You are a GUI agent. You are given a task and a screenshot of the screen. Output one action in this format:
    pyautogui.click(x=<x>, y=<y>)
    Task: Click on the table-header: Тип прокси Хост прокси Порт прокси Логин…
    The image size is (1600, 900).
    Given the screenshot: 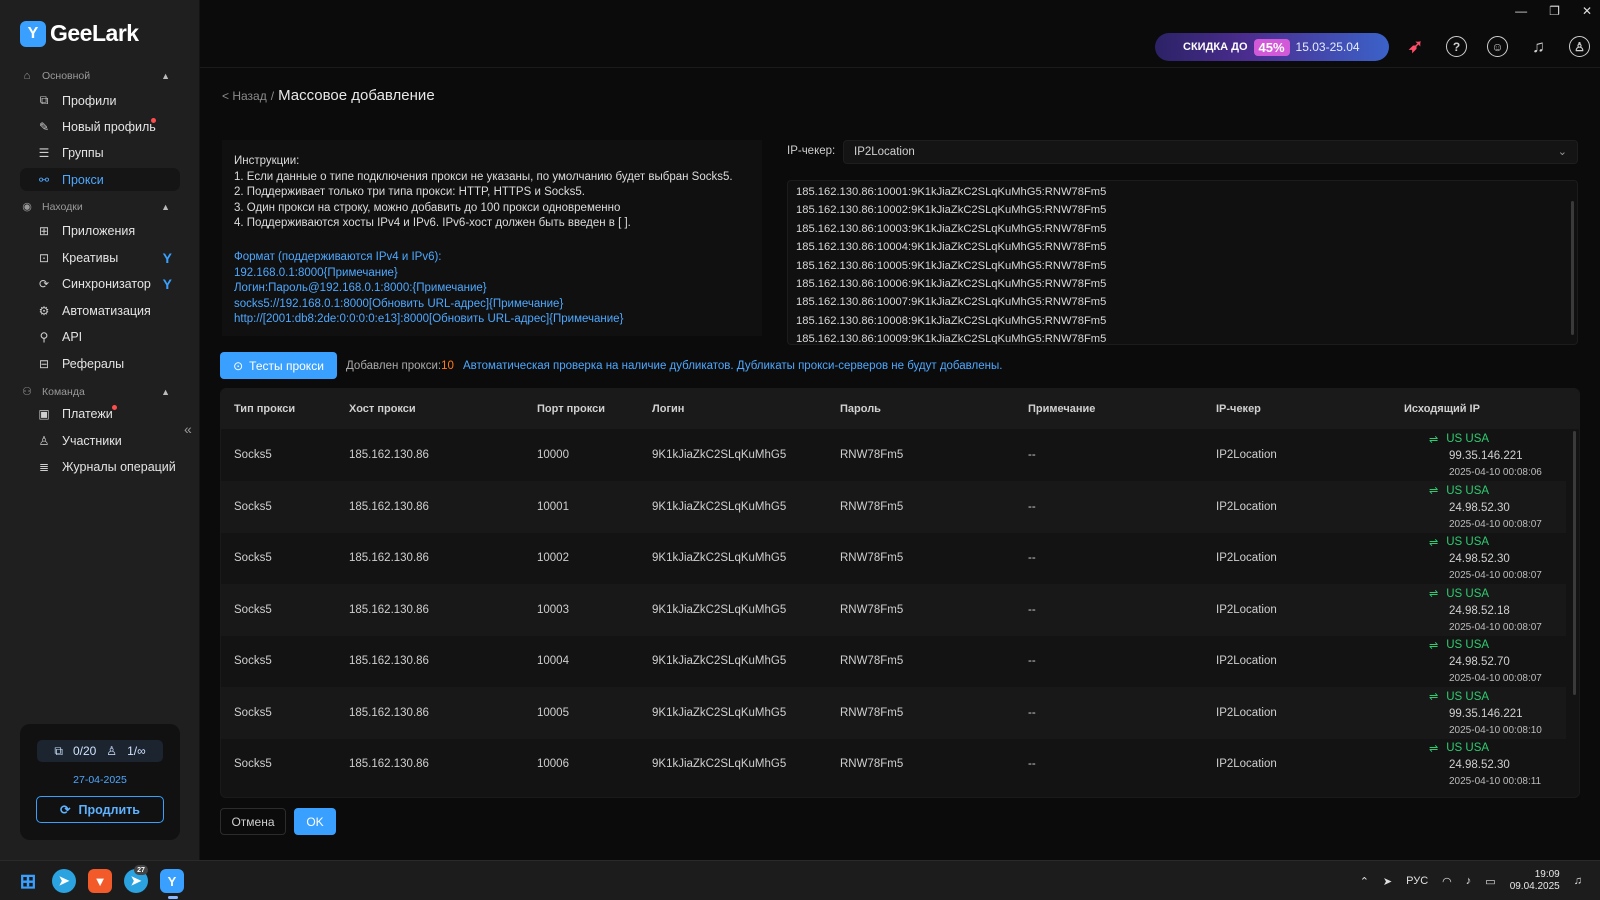 What is the action you would take?
    pyautogui.click(x=900, y=409)
    